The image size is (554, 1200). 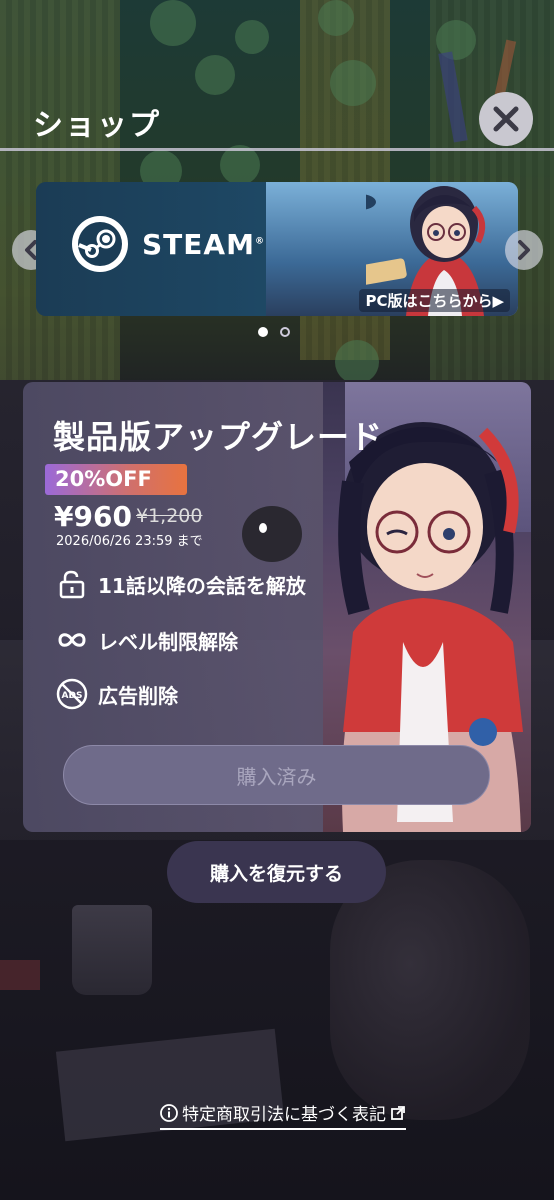 I want to click on external-link-icon, so click(x=398, y=1112).